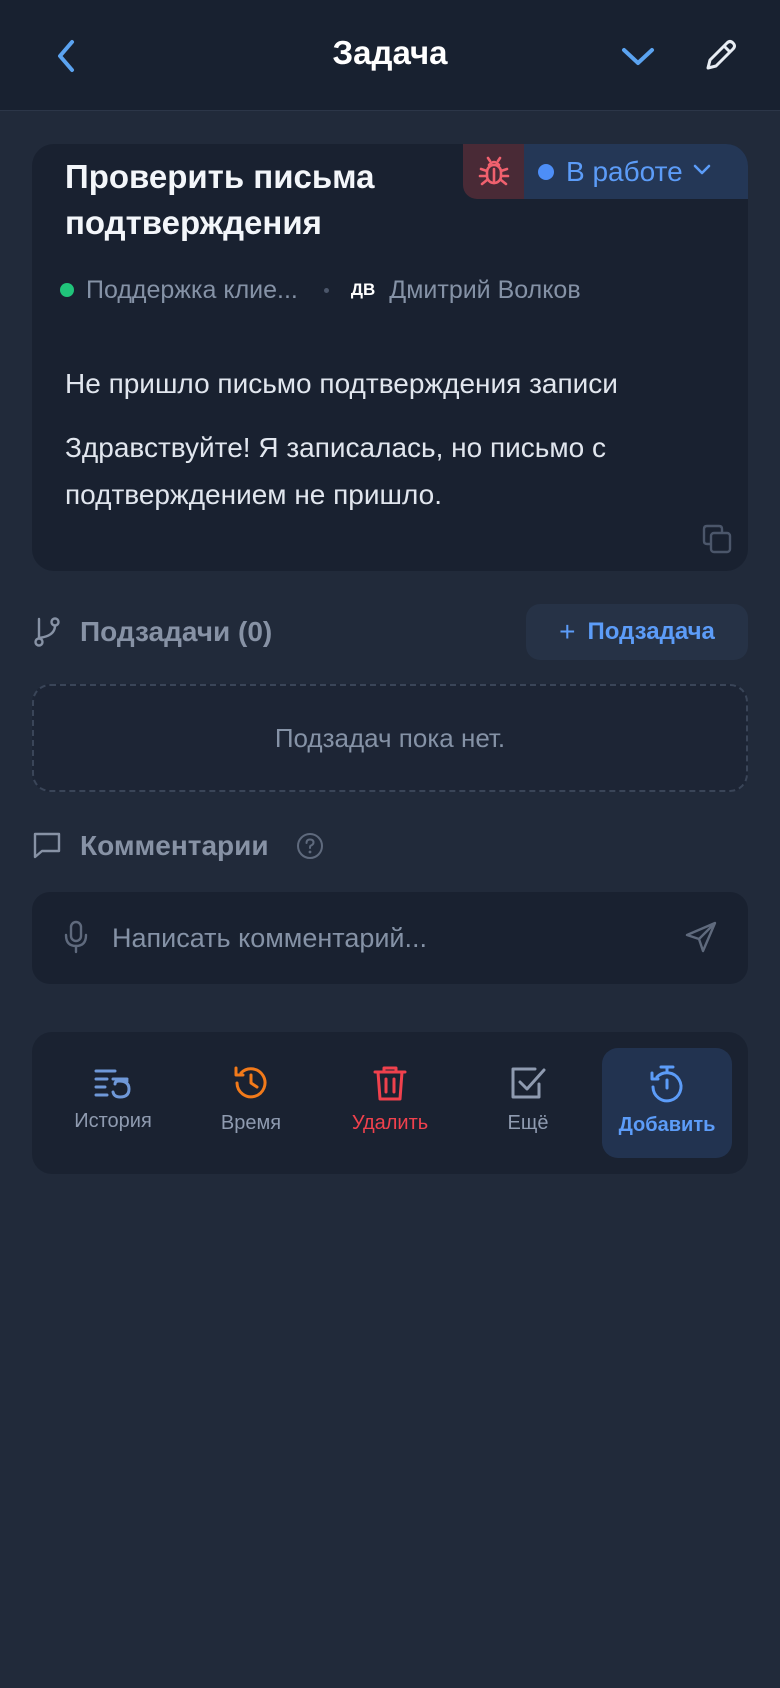 The image size is (780, 1688). What do you see at coordinates (666, 1084) in the screenshot?
I see `timer-add-icon` at bounding box center [666, 1084].